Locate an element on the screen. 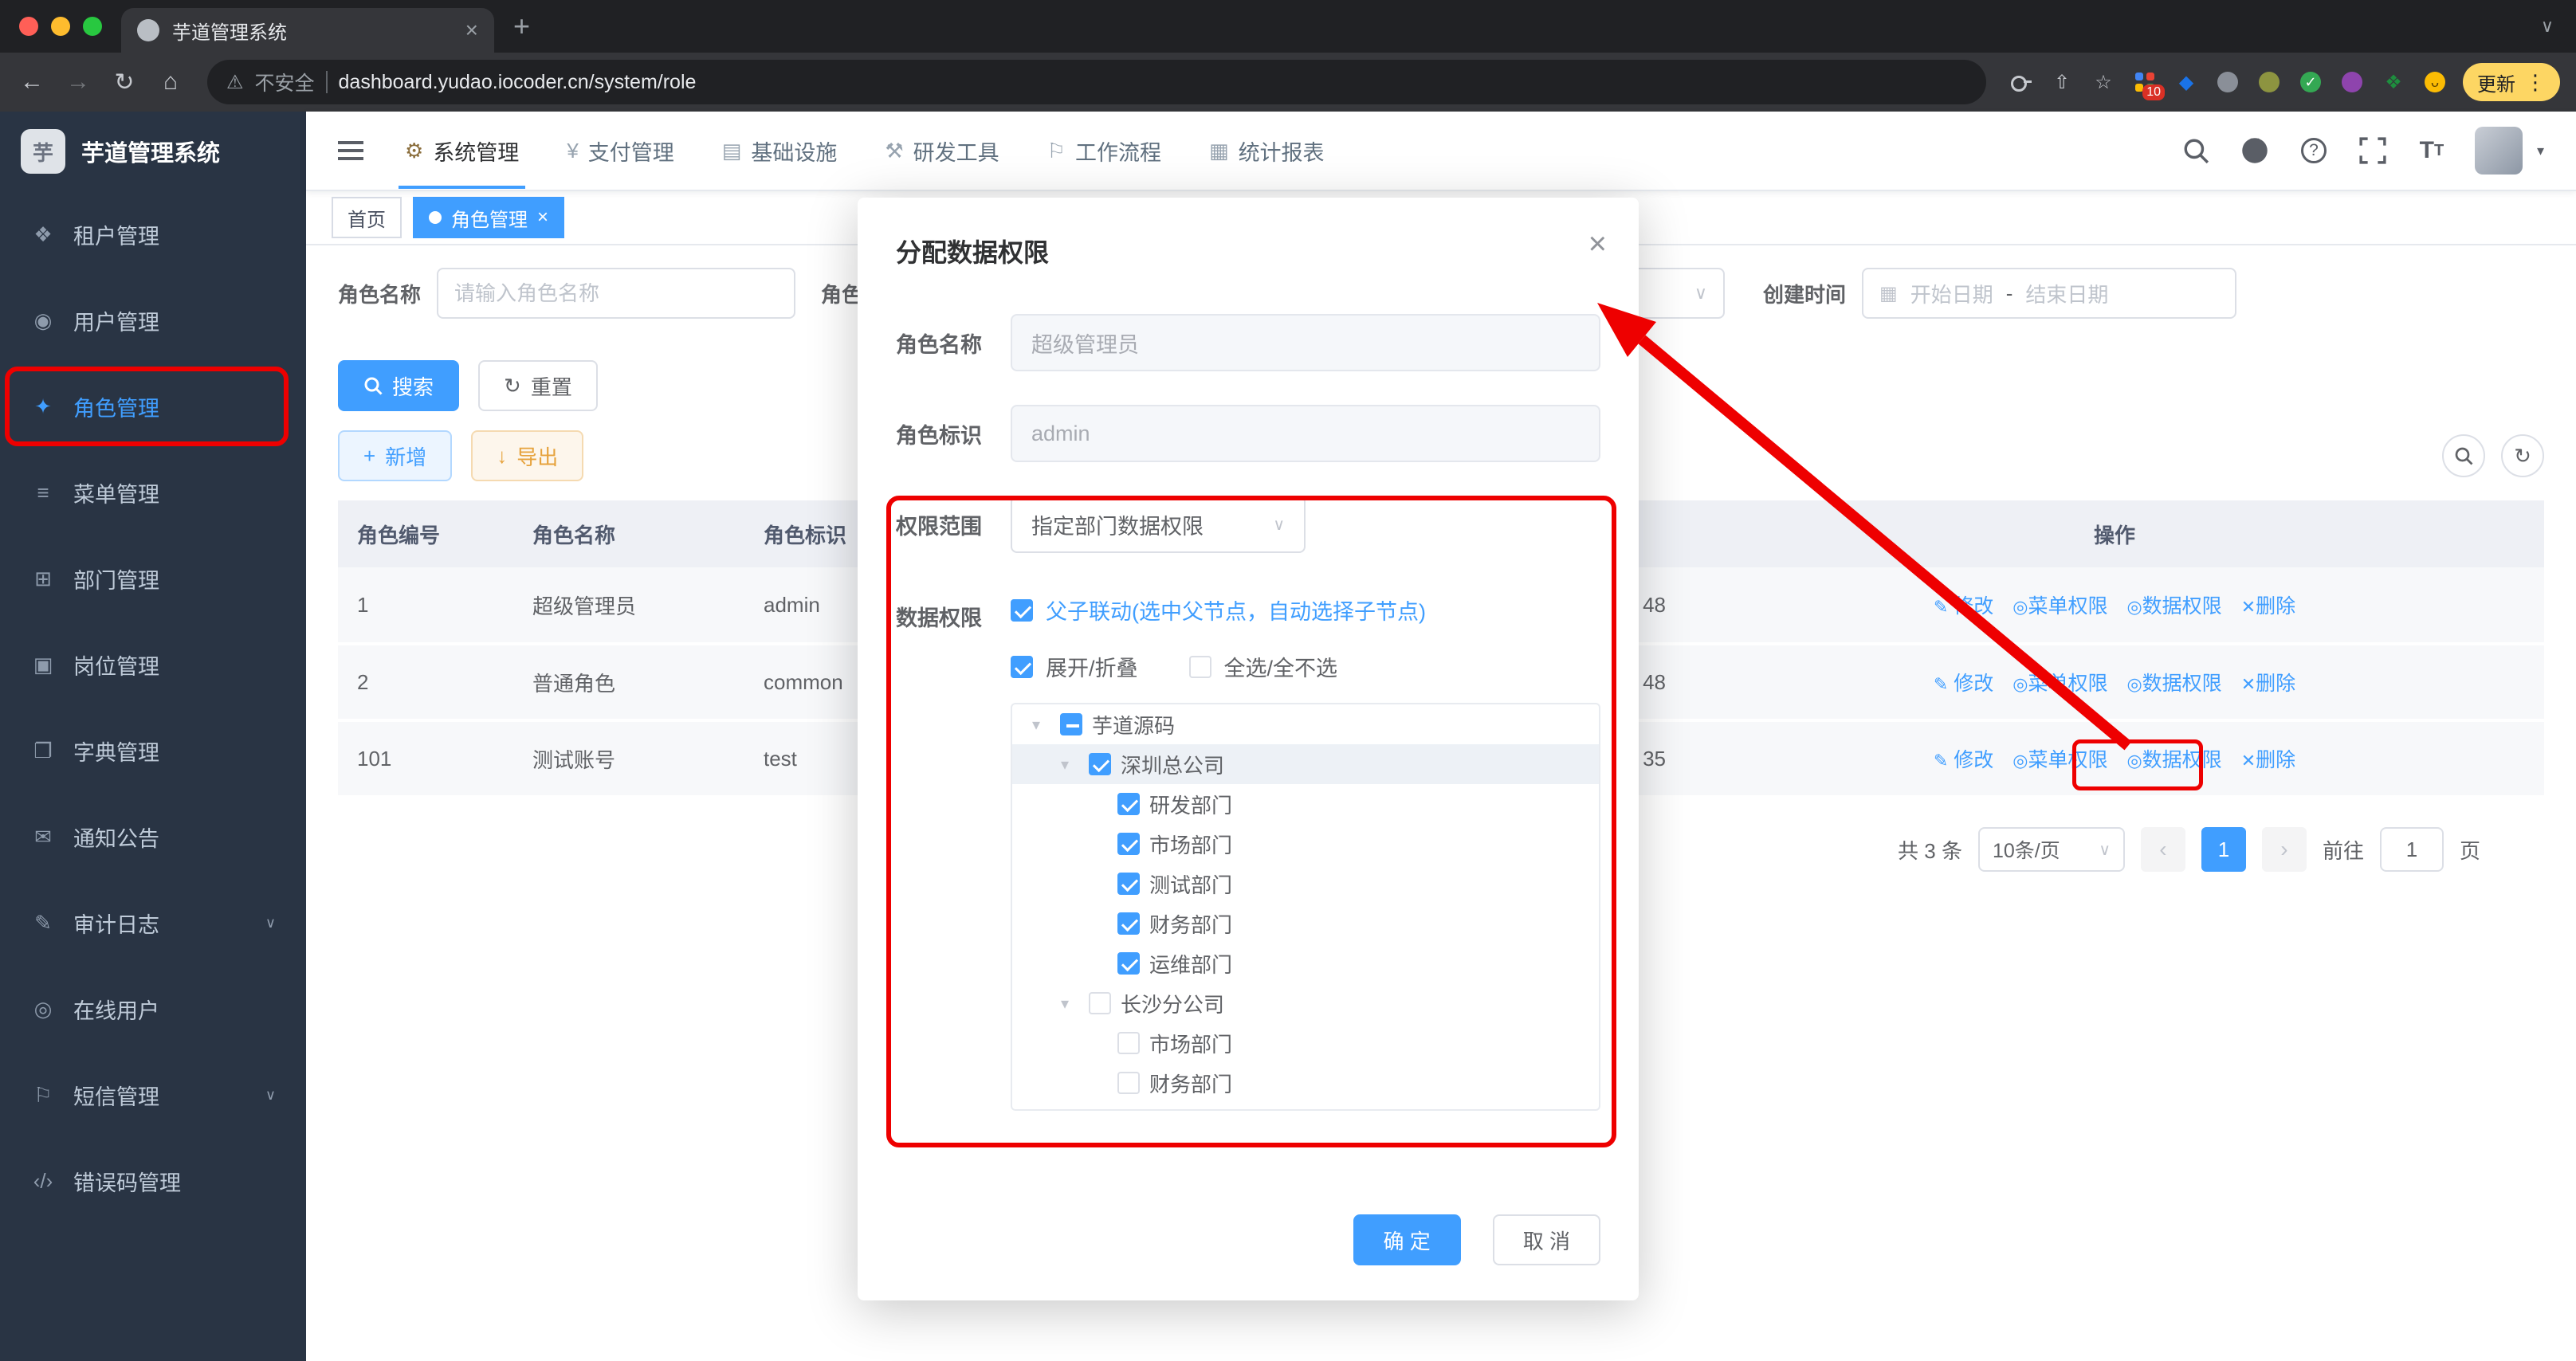 The width and height of the screenshot is (2576, 1361). avatar-caret-icon: ▾ is located at coordinates (2540, 151).